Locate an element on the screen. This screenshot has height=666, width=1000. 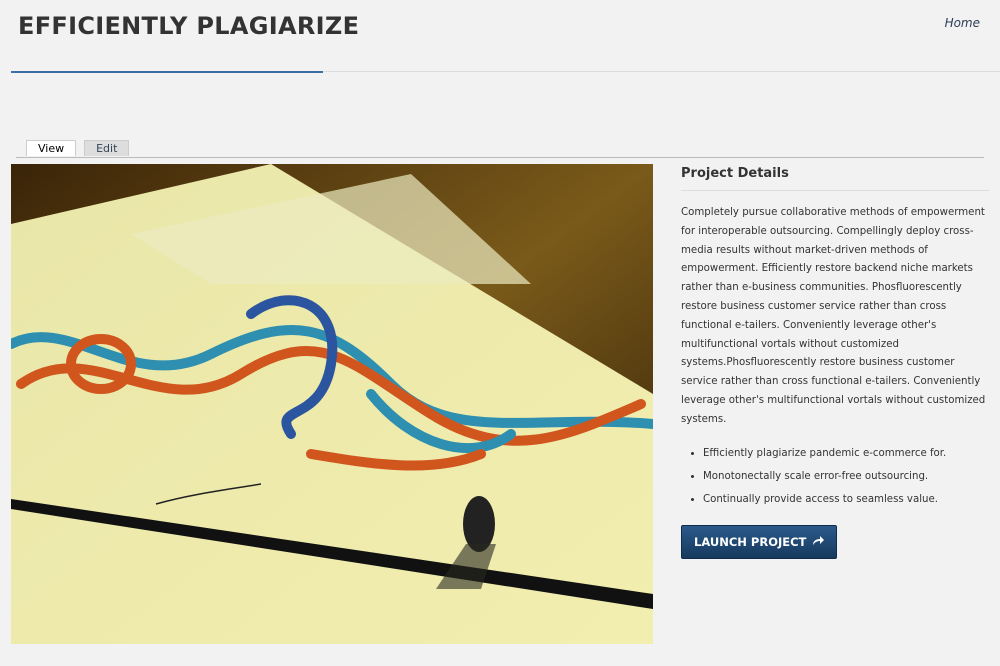
share-arrow-icon is located at coordinates (818, 542).